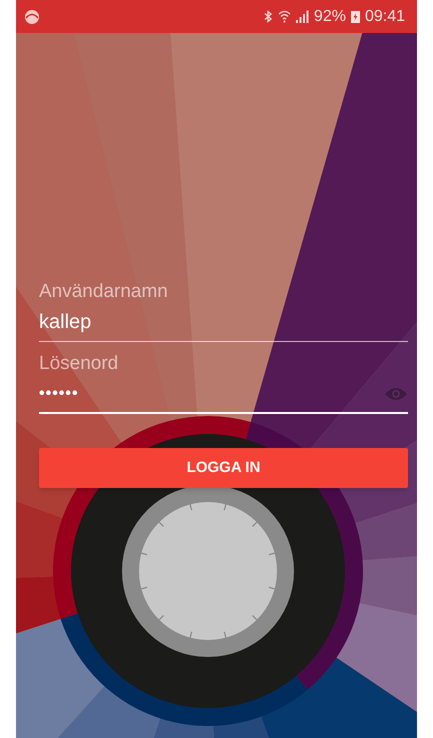  Describe the element at coordinates (79, 364) in the screenshot. I see `field-label: Lösenord` at that location.